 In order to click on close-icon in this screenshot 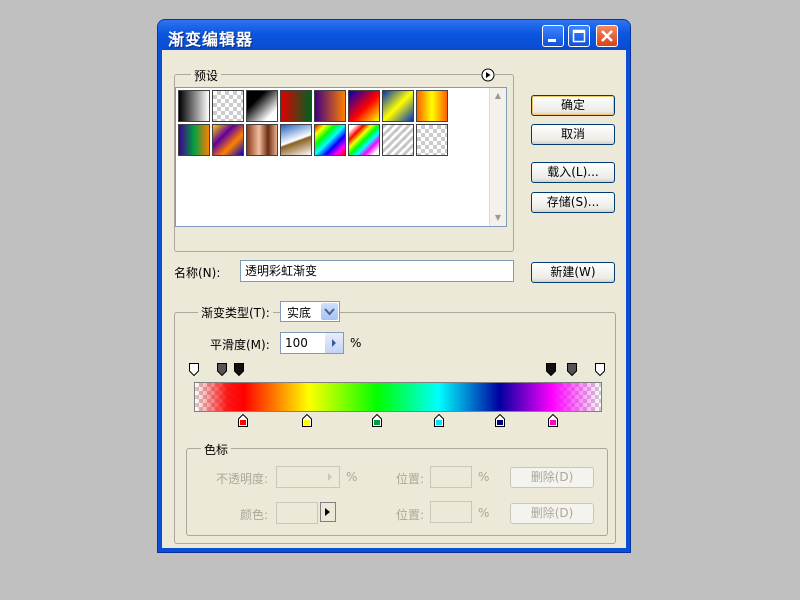, I will do `click(607, 36)`.